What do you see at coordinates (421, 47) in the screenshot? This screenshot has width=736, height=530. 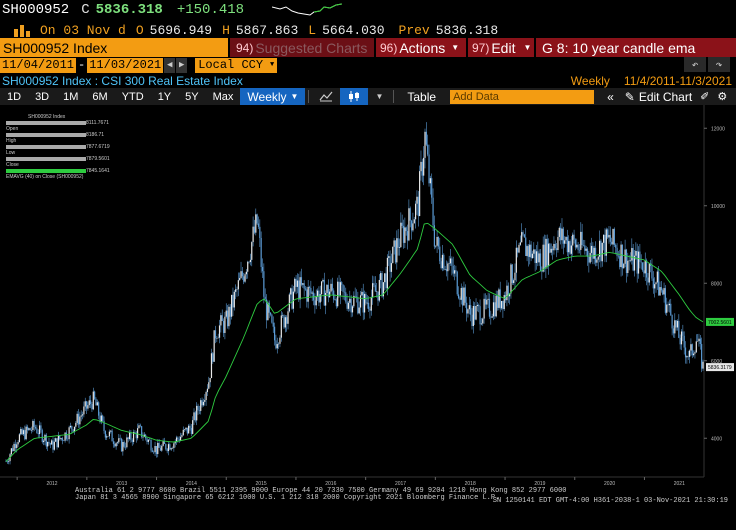 I see `actions-menu: 96) Actions ▼` at bounding box center [421, 47].